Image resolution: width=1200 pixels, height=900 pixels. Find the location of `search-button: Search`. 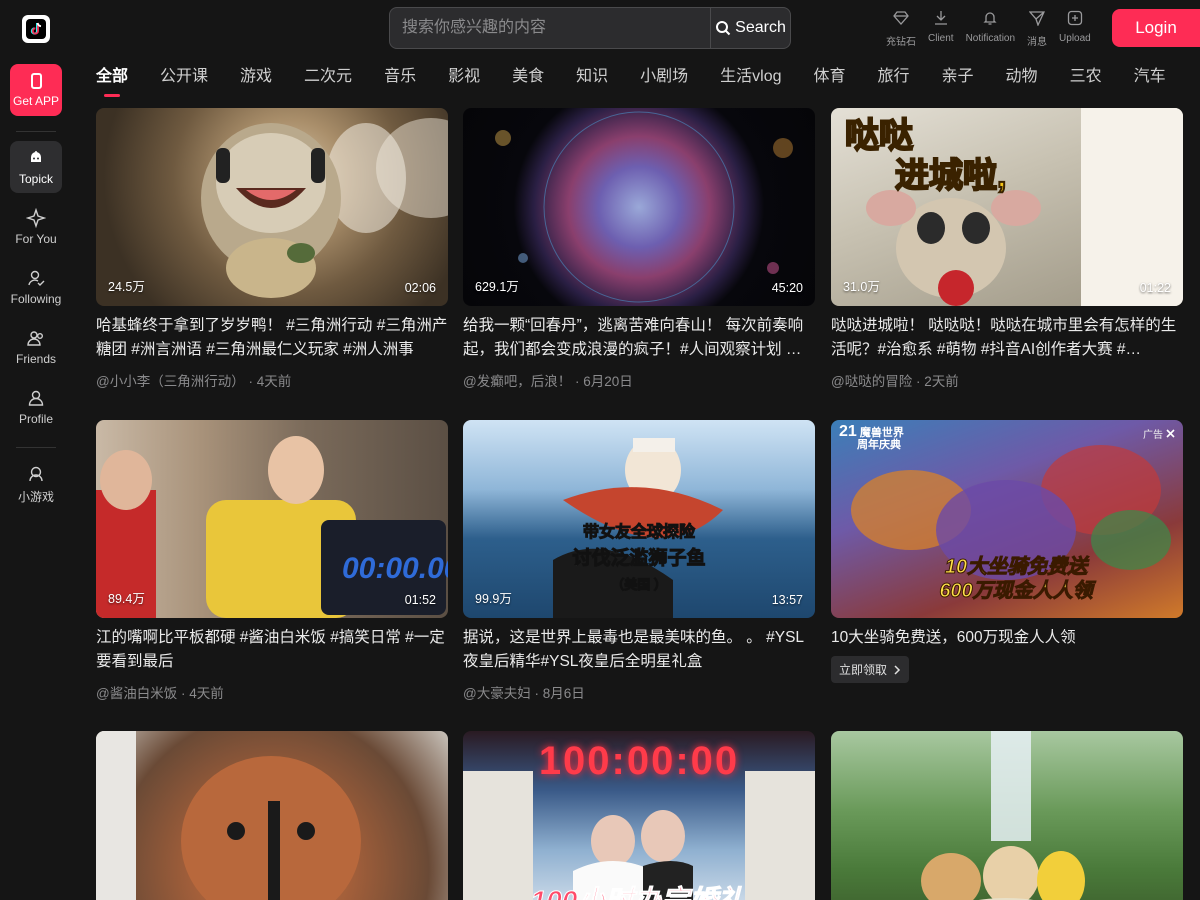

search-button: Search is located at coordinates (750, 28).